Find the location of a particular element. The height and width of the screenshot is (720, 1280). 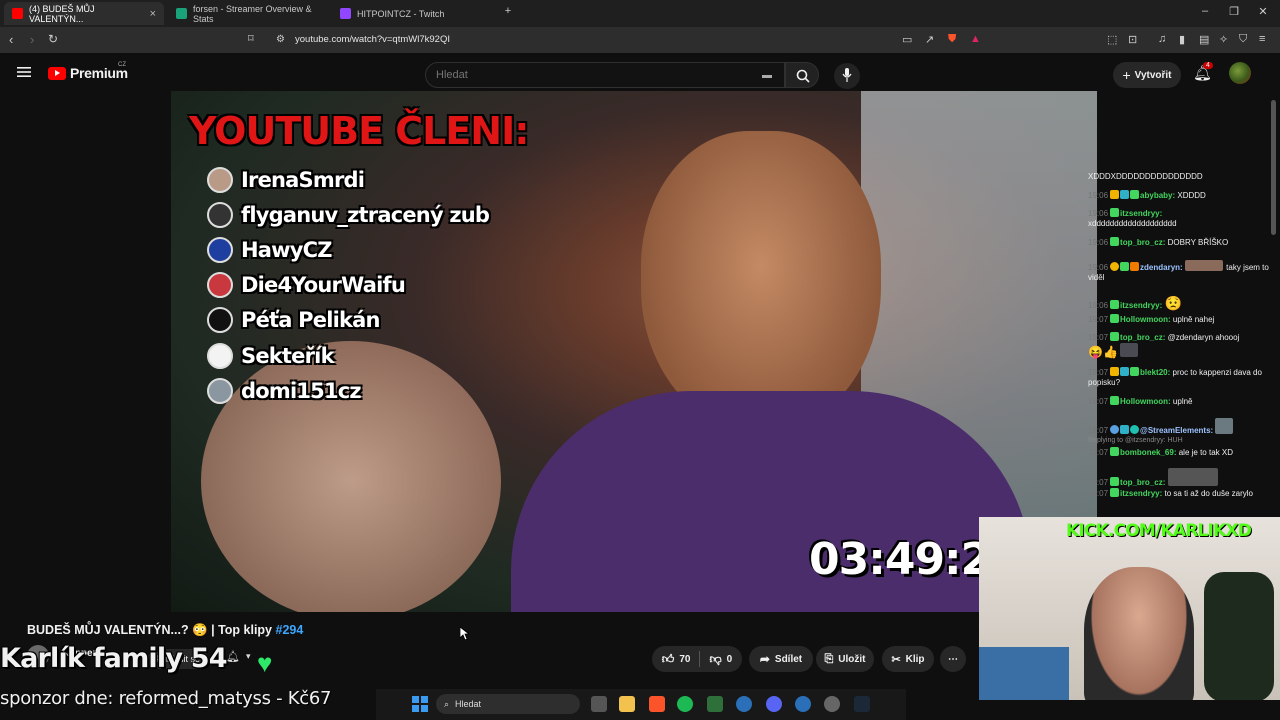

search-box: ▬ is located at coordinates (605, 75).